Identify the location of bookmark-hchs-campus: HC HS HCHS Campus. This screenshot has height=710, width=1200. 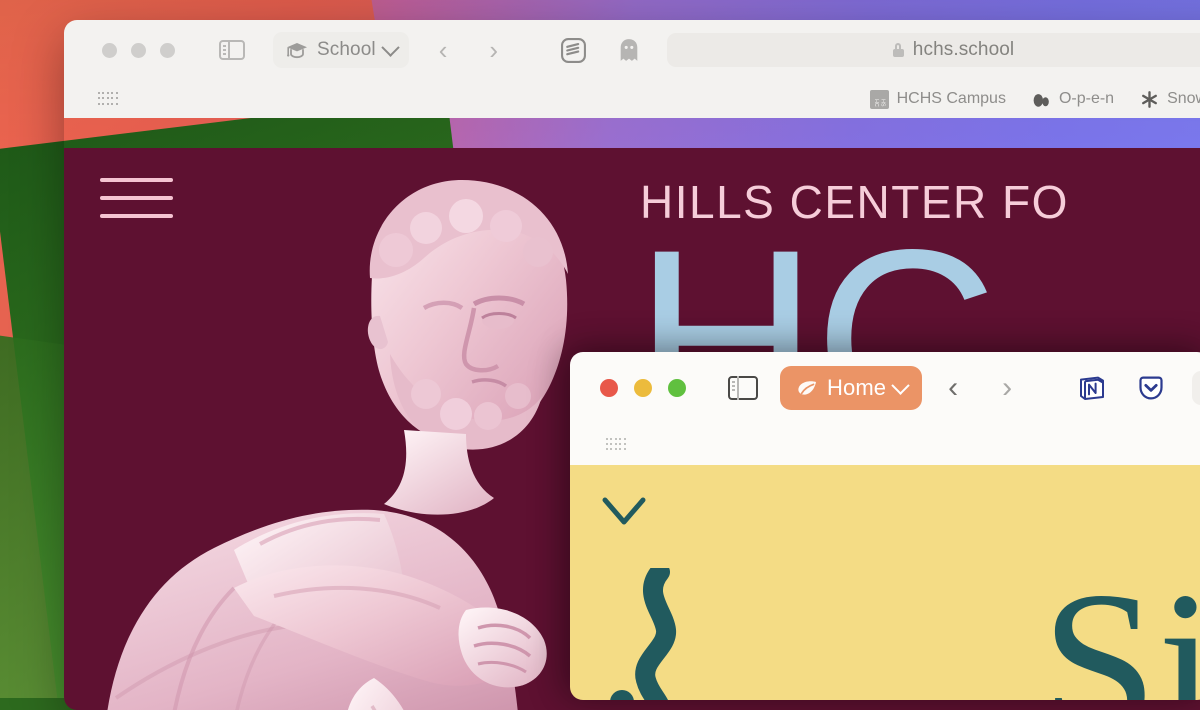
(937, 99).